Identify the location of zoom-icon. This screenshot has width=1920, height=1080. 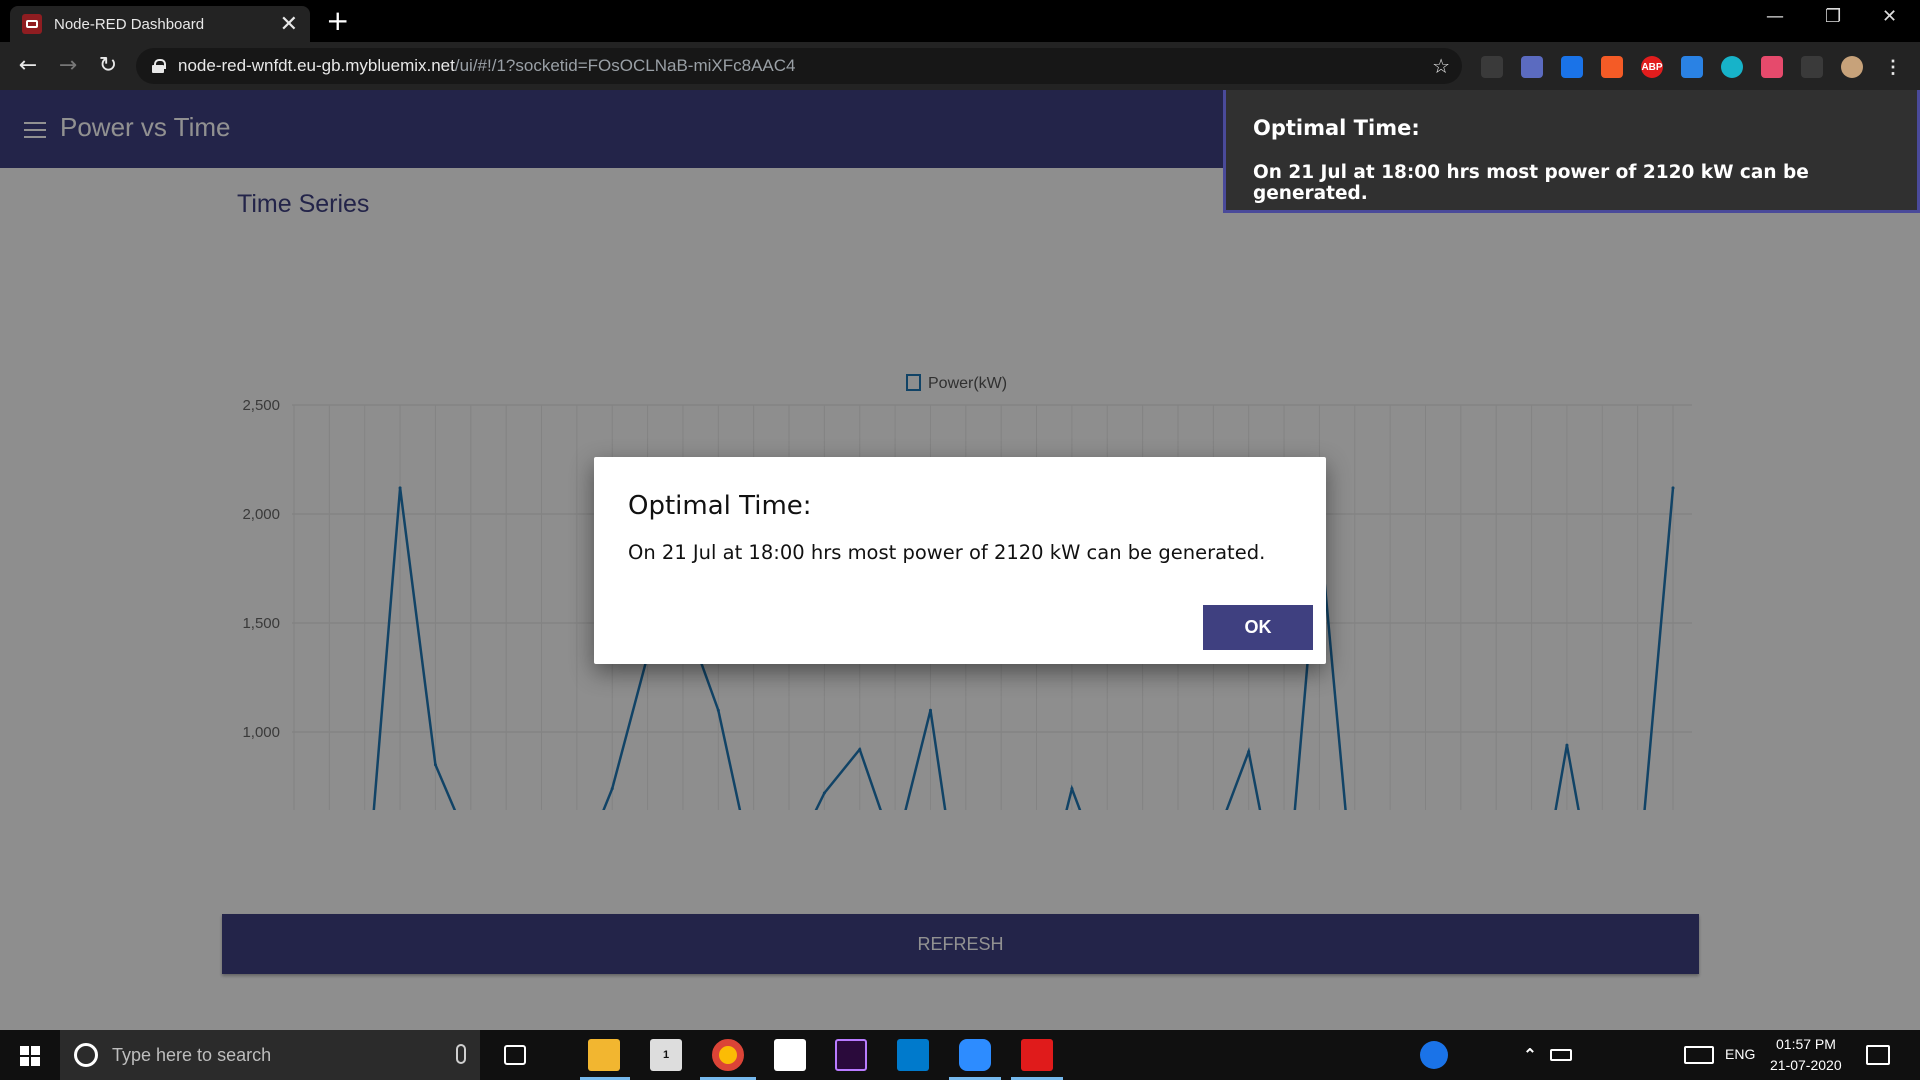
(975, 1055).